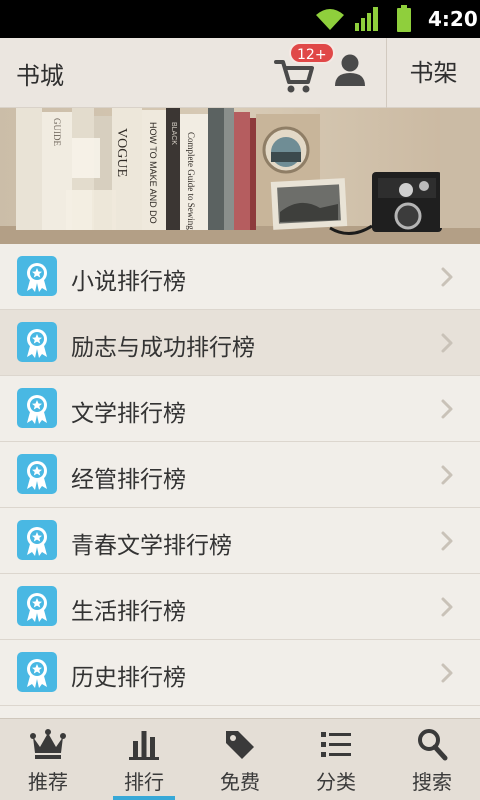 This screenshot has height=800, width=480. Describe the element at coordinates (336, 782) in the screenshot. I see `nav-label: 分类` at that location.